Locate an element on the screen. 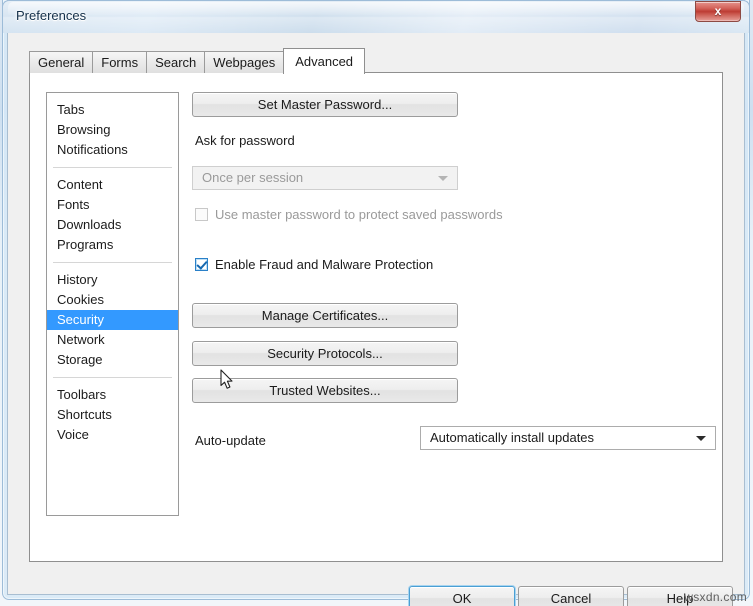 The width and height of the screenshot is (753, 606). window-title: Preferences is located at coordinates (51, 15).